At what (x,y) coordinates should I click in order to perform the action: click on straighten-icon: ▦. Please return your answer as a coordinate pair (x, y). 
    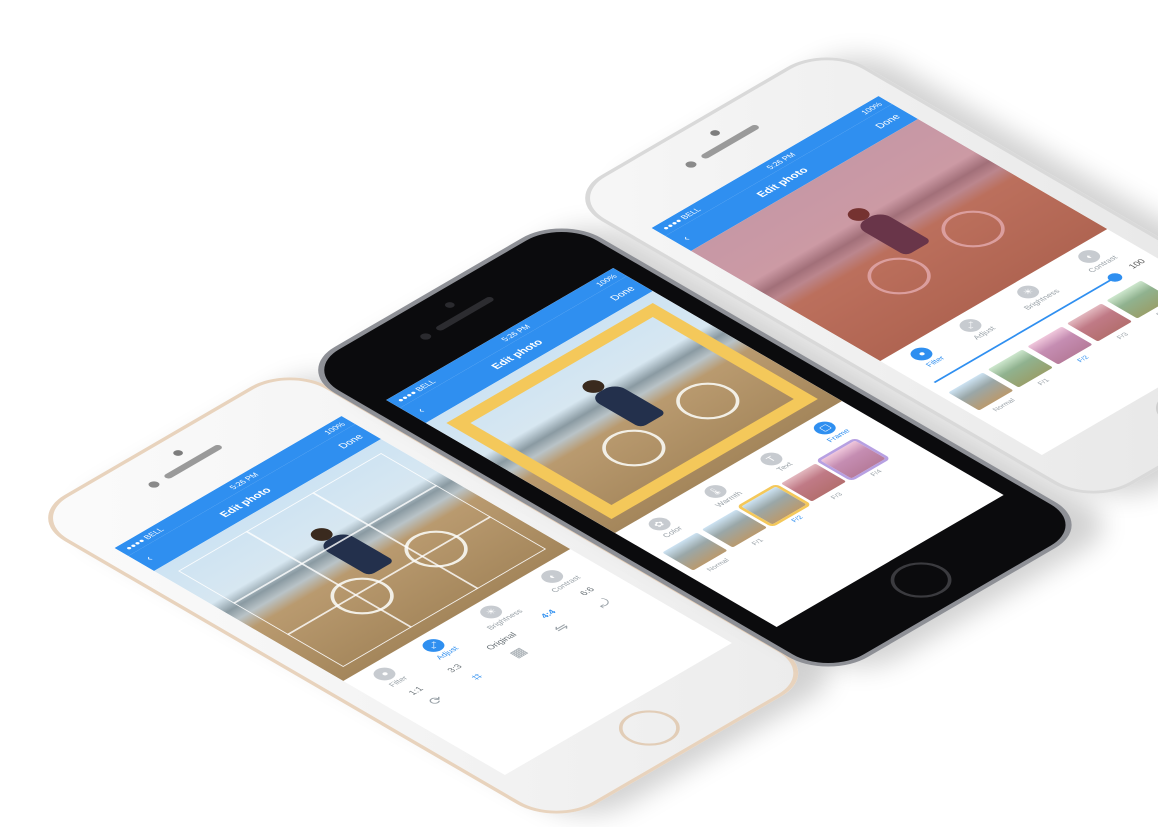
    Looking at the image, I should click on (518, 652).